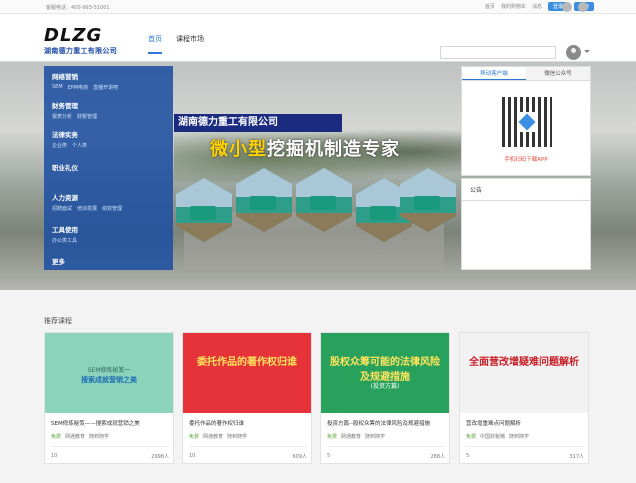 This screenshot has height=483, width=636. Describe the element at coordinates (155, 44) in the screenshot. I see `nav-home: 首页` at that location.